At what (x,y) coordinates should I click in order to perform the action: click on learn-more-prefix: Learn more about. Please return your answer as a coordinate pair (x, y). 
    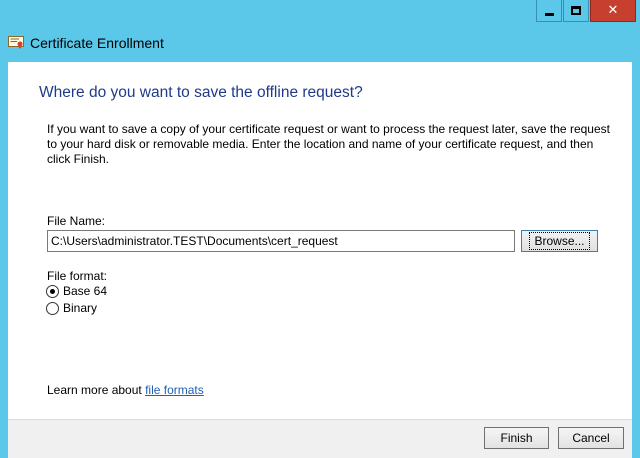
    Looking at the image, I should click on (96, 390).